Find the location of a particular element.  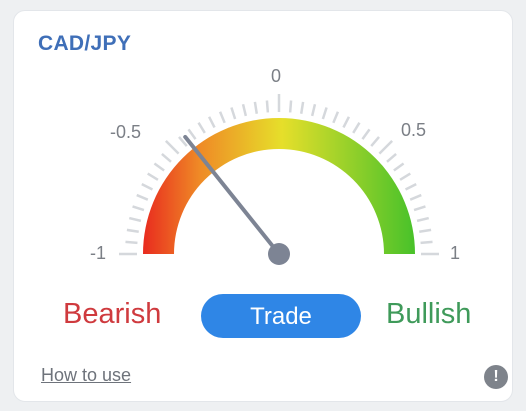

gauge-label-min: -1 is located at coordinates (98, 253).